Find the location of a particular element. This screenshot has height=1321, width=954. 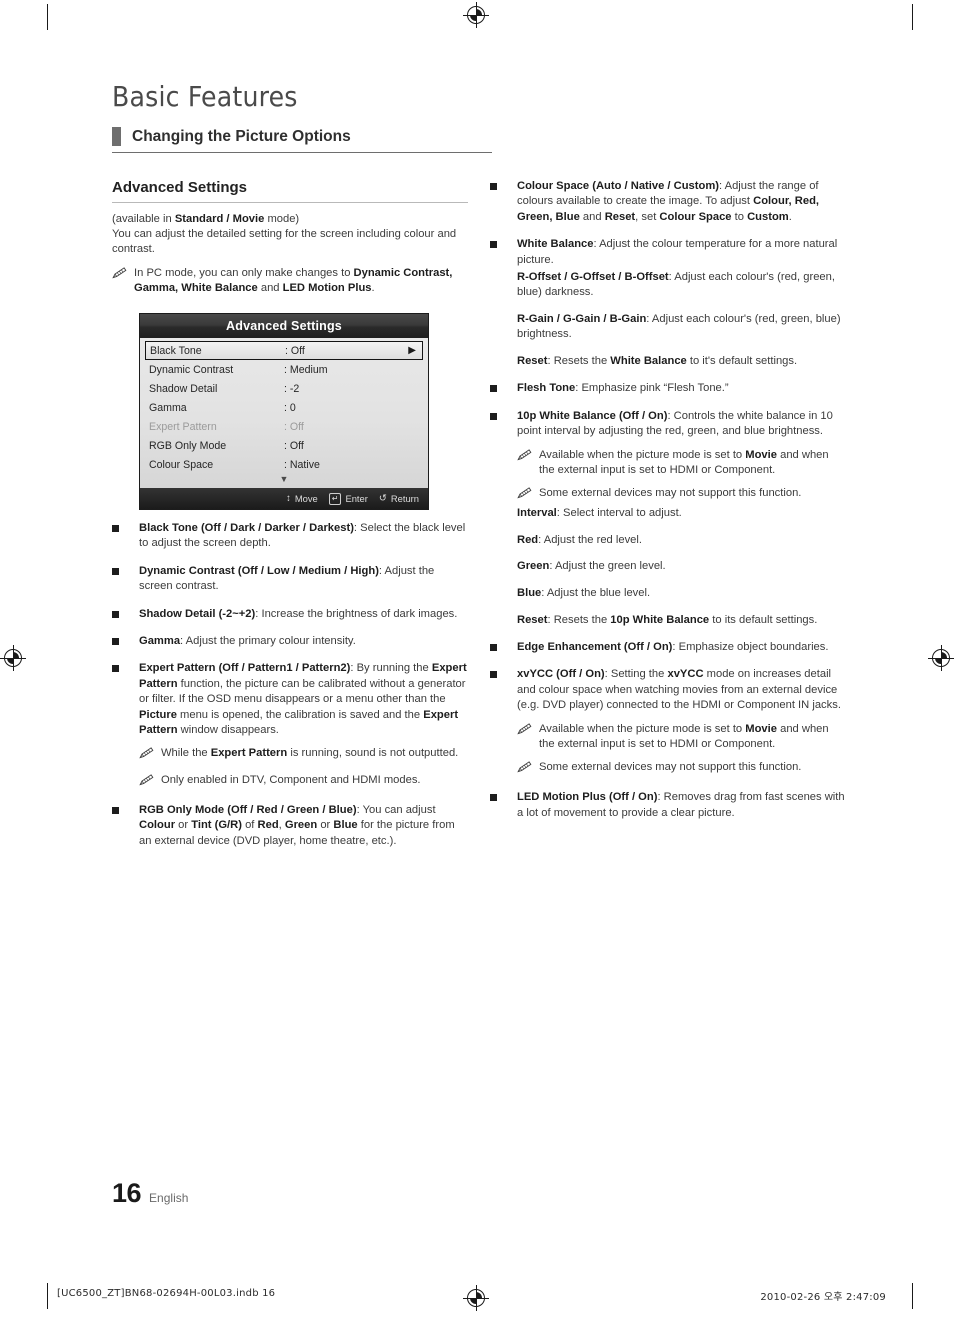

rgb-b6: Blue is located at coordinates (345, 825).